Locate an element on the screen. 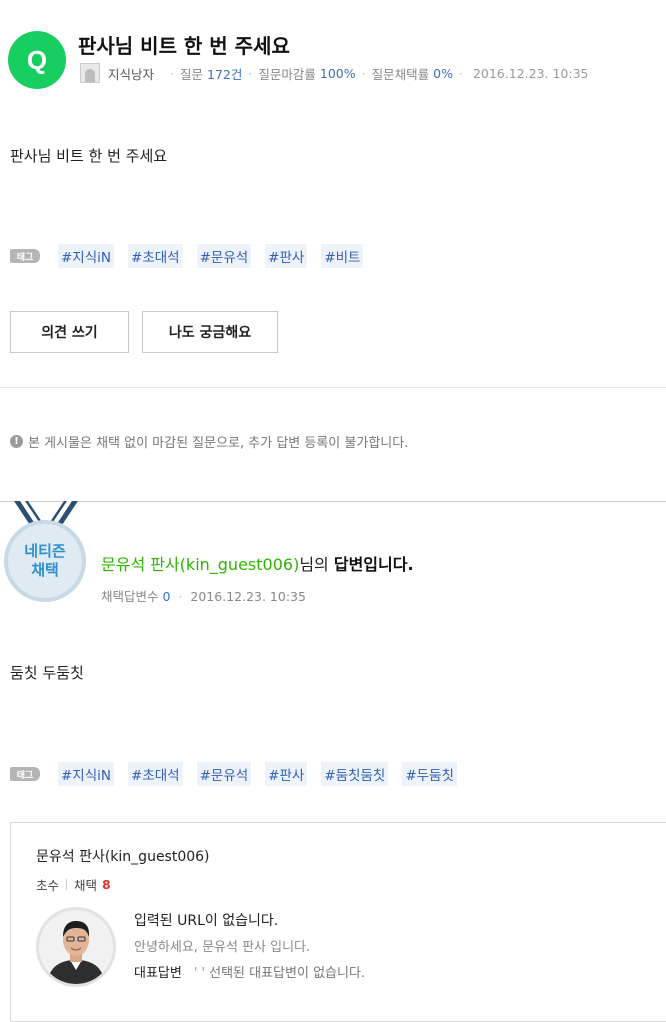 This screenshot has height=1022, width=666. answer-meta: 채택답변수 0 · 2016.12.23. 10:35 is located at coordinates (203, 596).